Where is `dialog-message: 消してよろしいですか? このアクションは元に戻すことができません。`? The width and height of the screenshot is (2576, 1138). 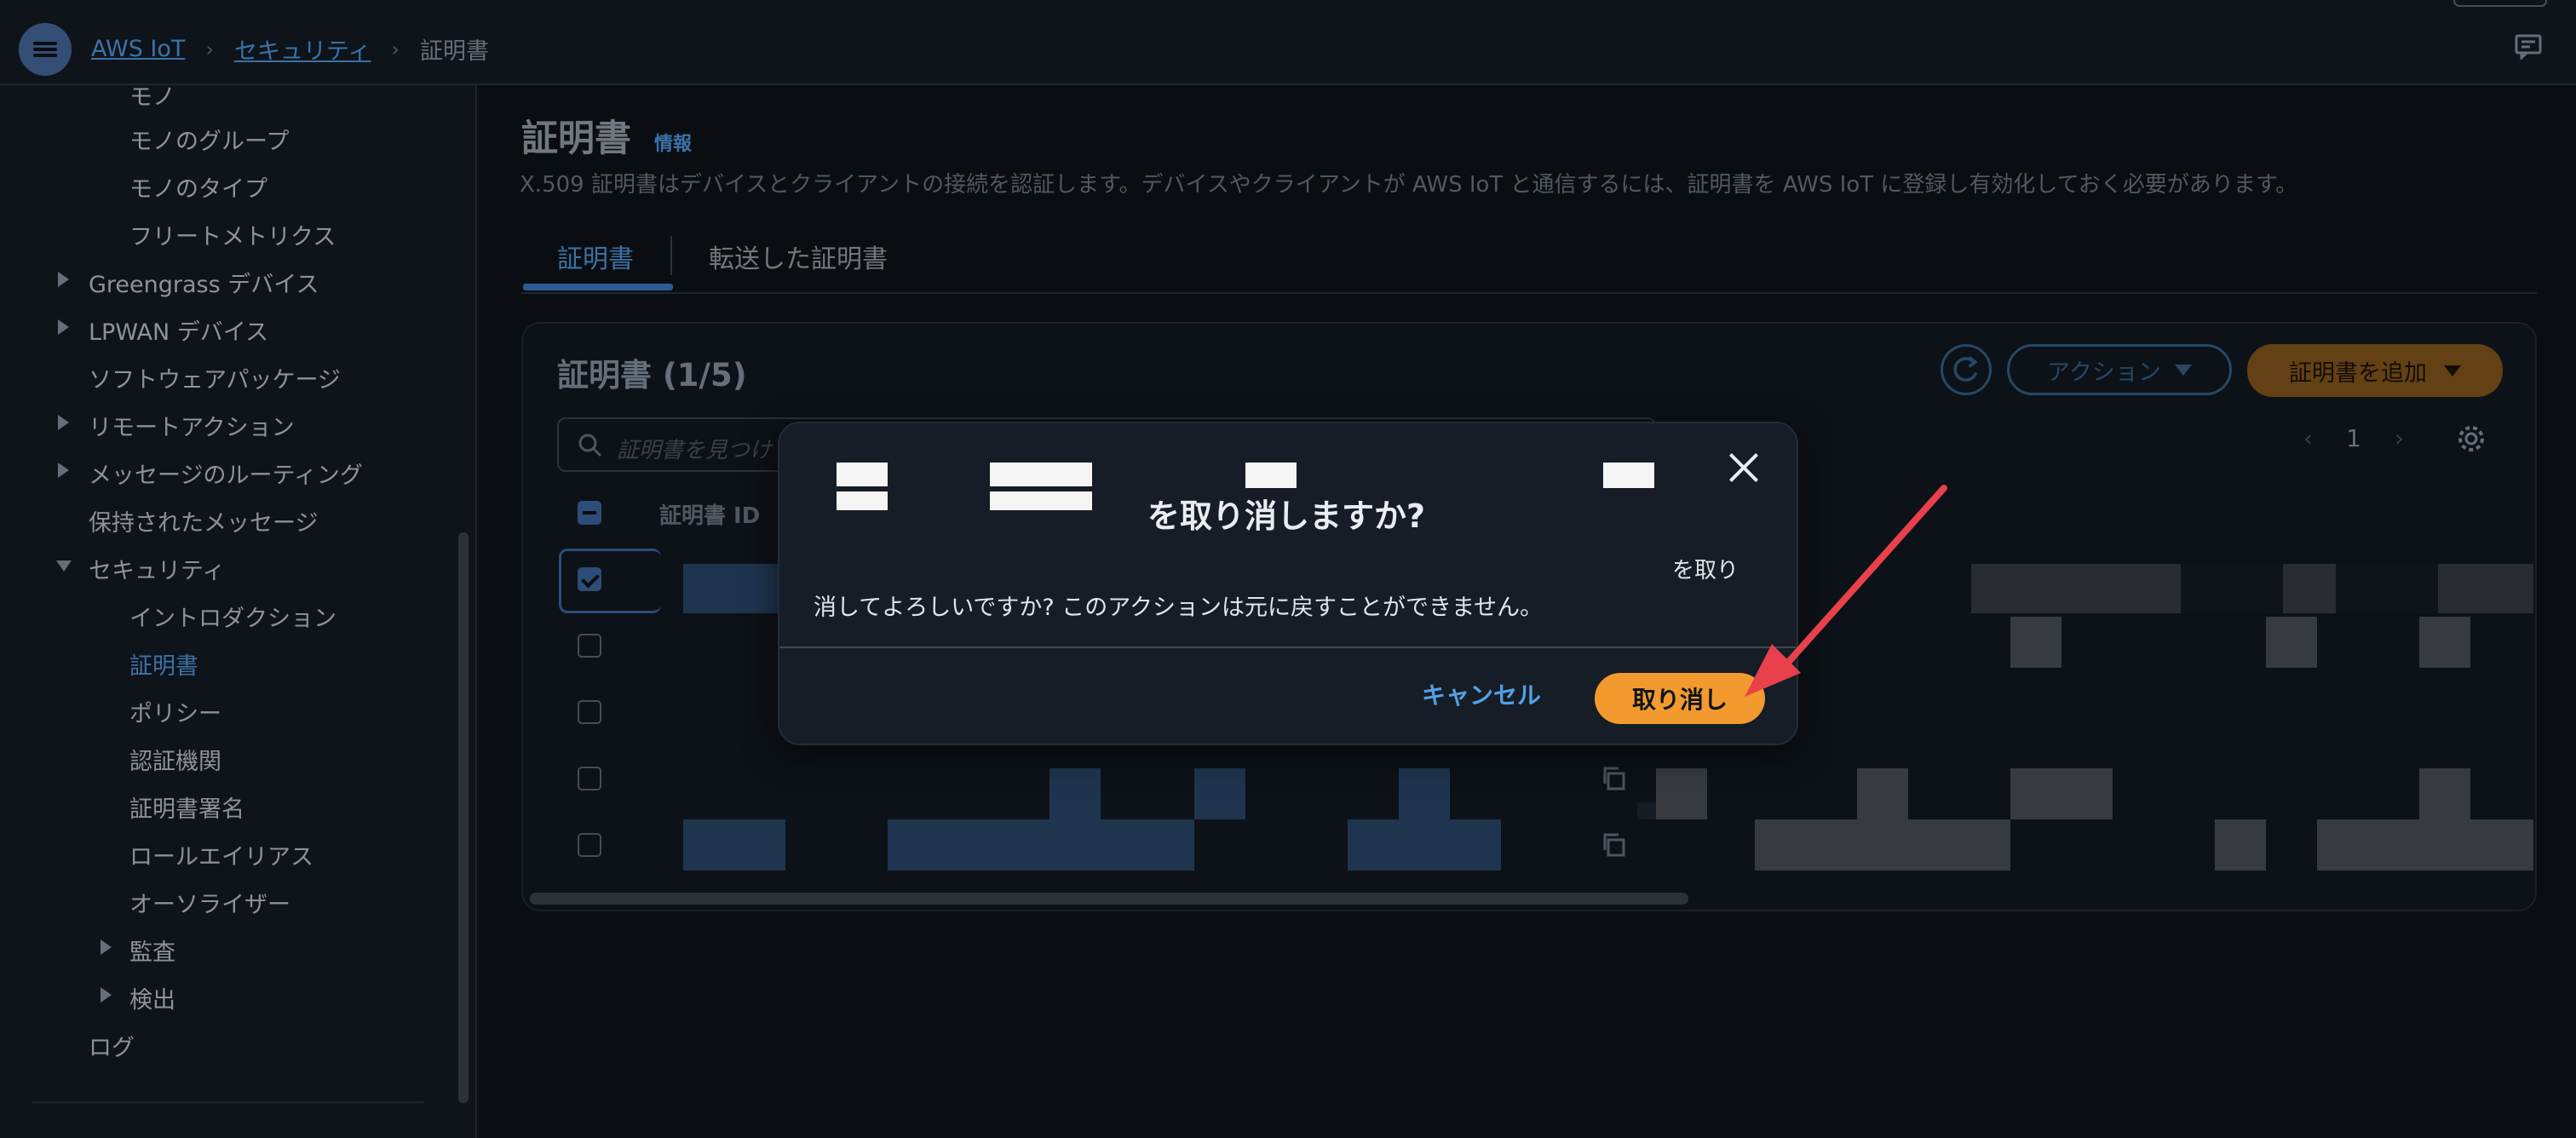 dialog-message: 消してよろしいですか? このアクションは元に戻すことができません。 is located at coordinates (1179, 608).